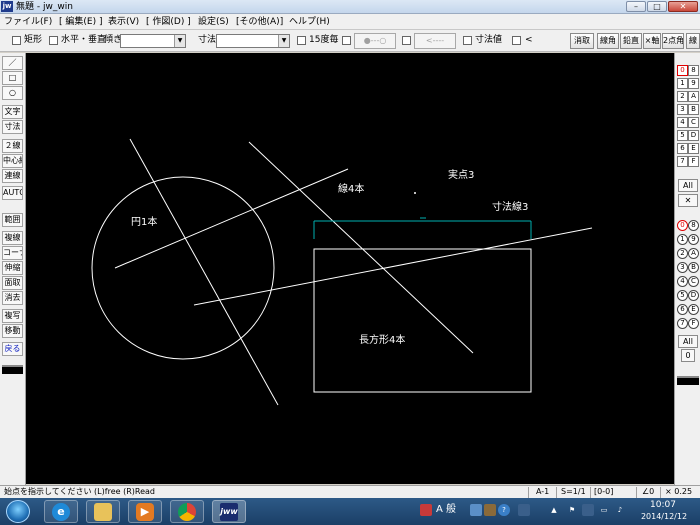  What do you see at coordinates (12, 253) in the screenshot?
I see `tool-corner: コーナー` at bounding box center [12, 253].